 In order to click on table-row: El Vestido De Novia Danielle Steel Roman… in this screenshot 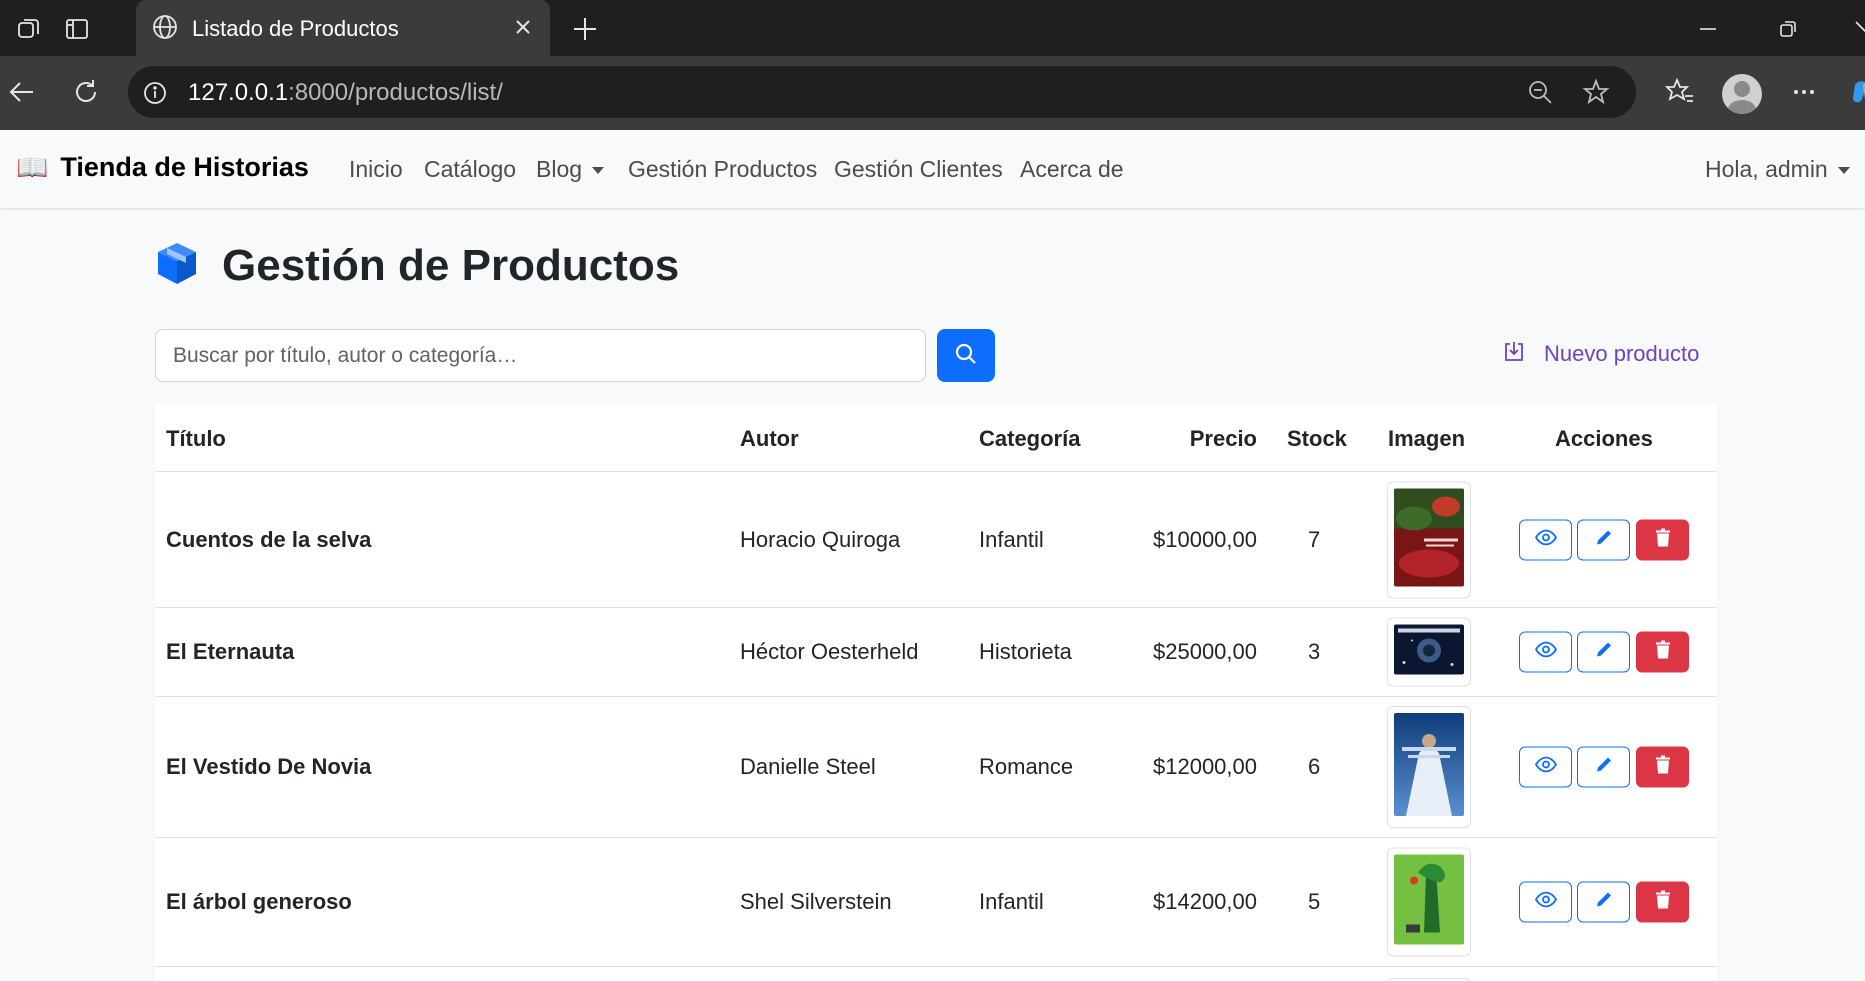, I will do `click(936, 767)`.